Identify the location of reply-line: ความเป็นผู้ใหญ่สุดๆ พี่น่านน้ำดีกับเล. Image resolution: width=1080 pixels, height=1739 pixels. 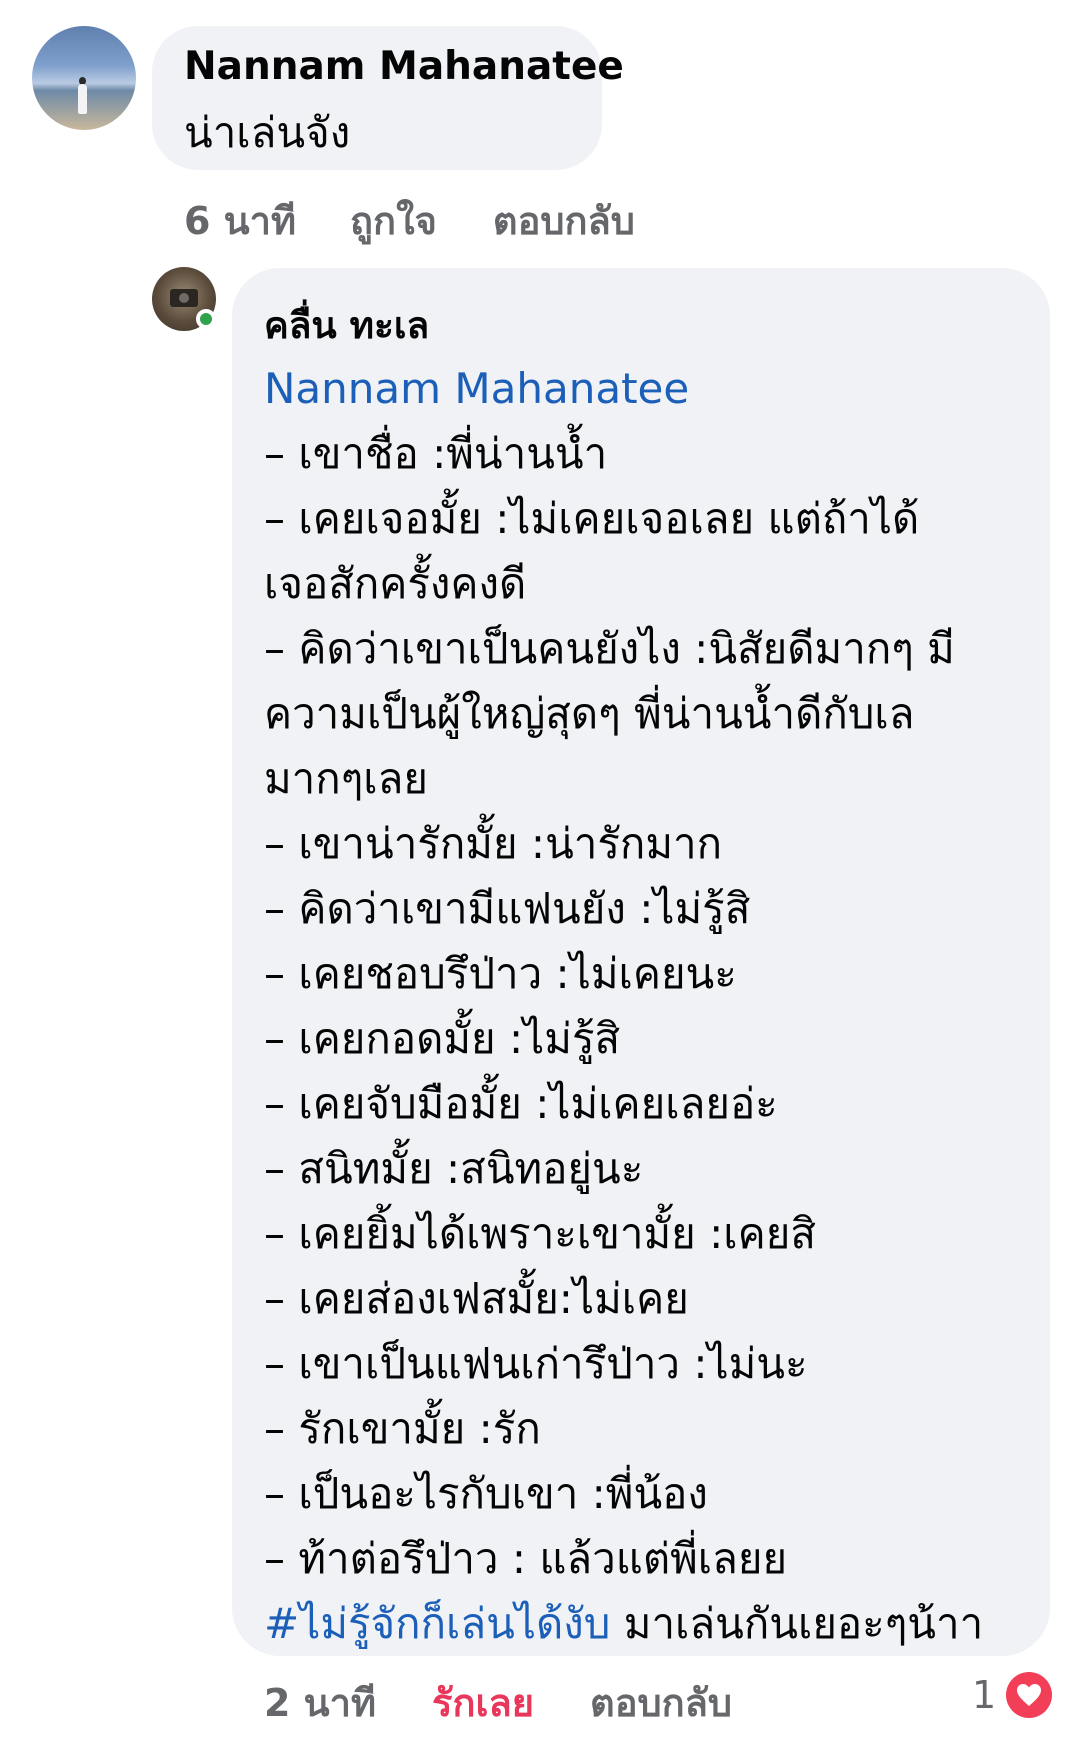
(589, 713).